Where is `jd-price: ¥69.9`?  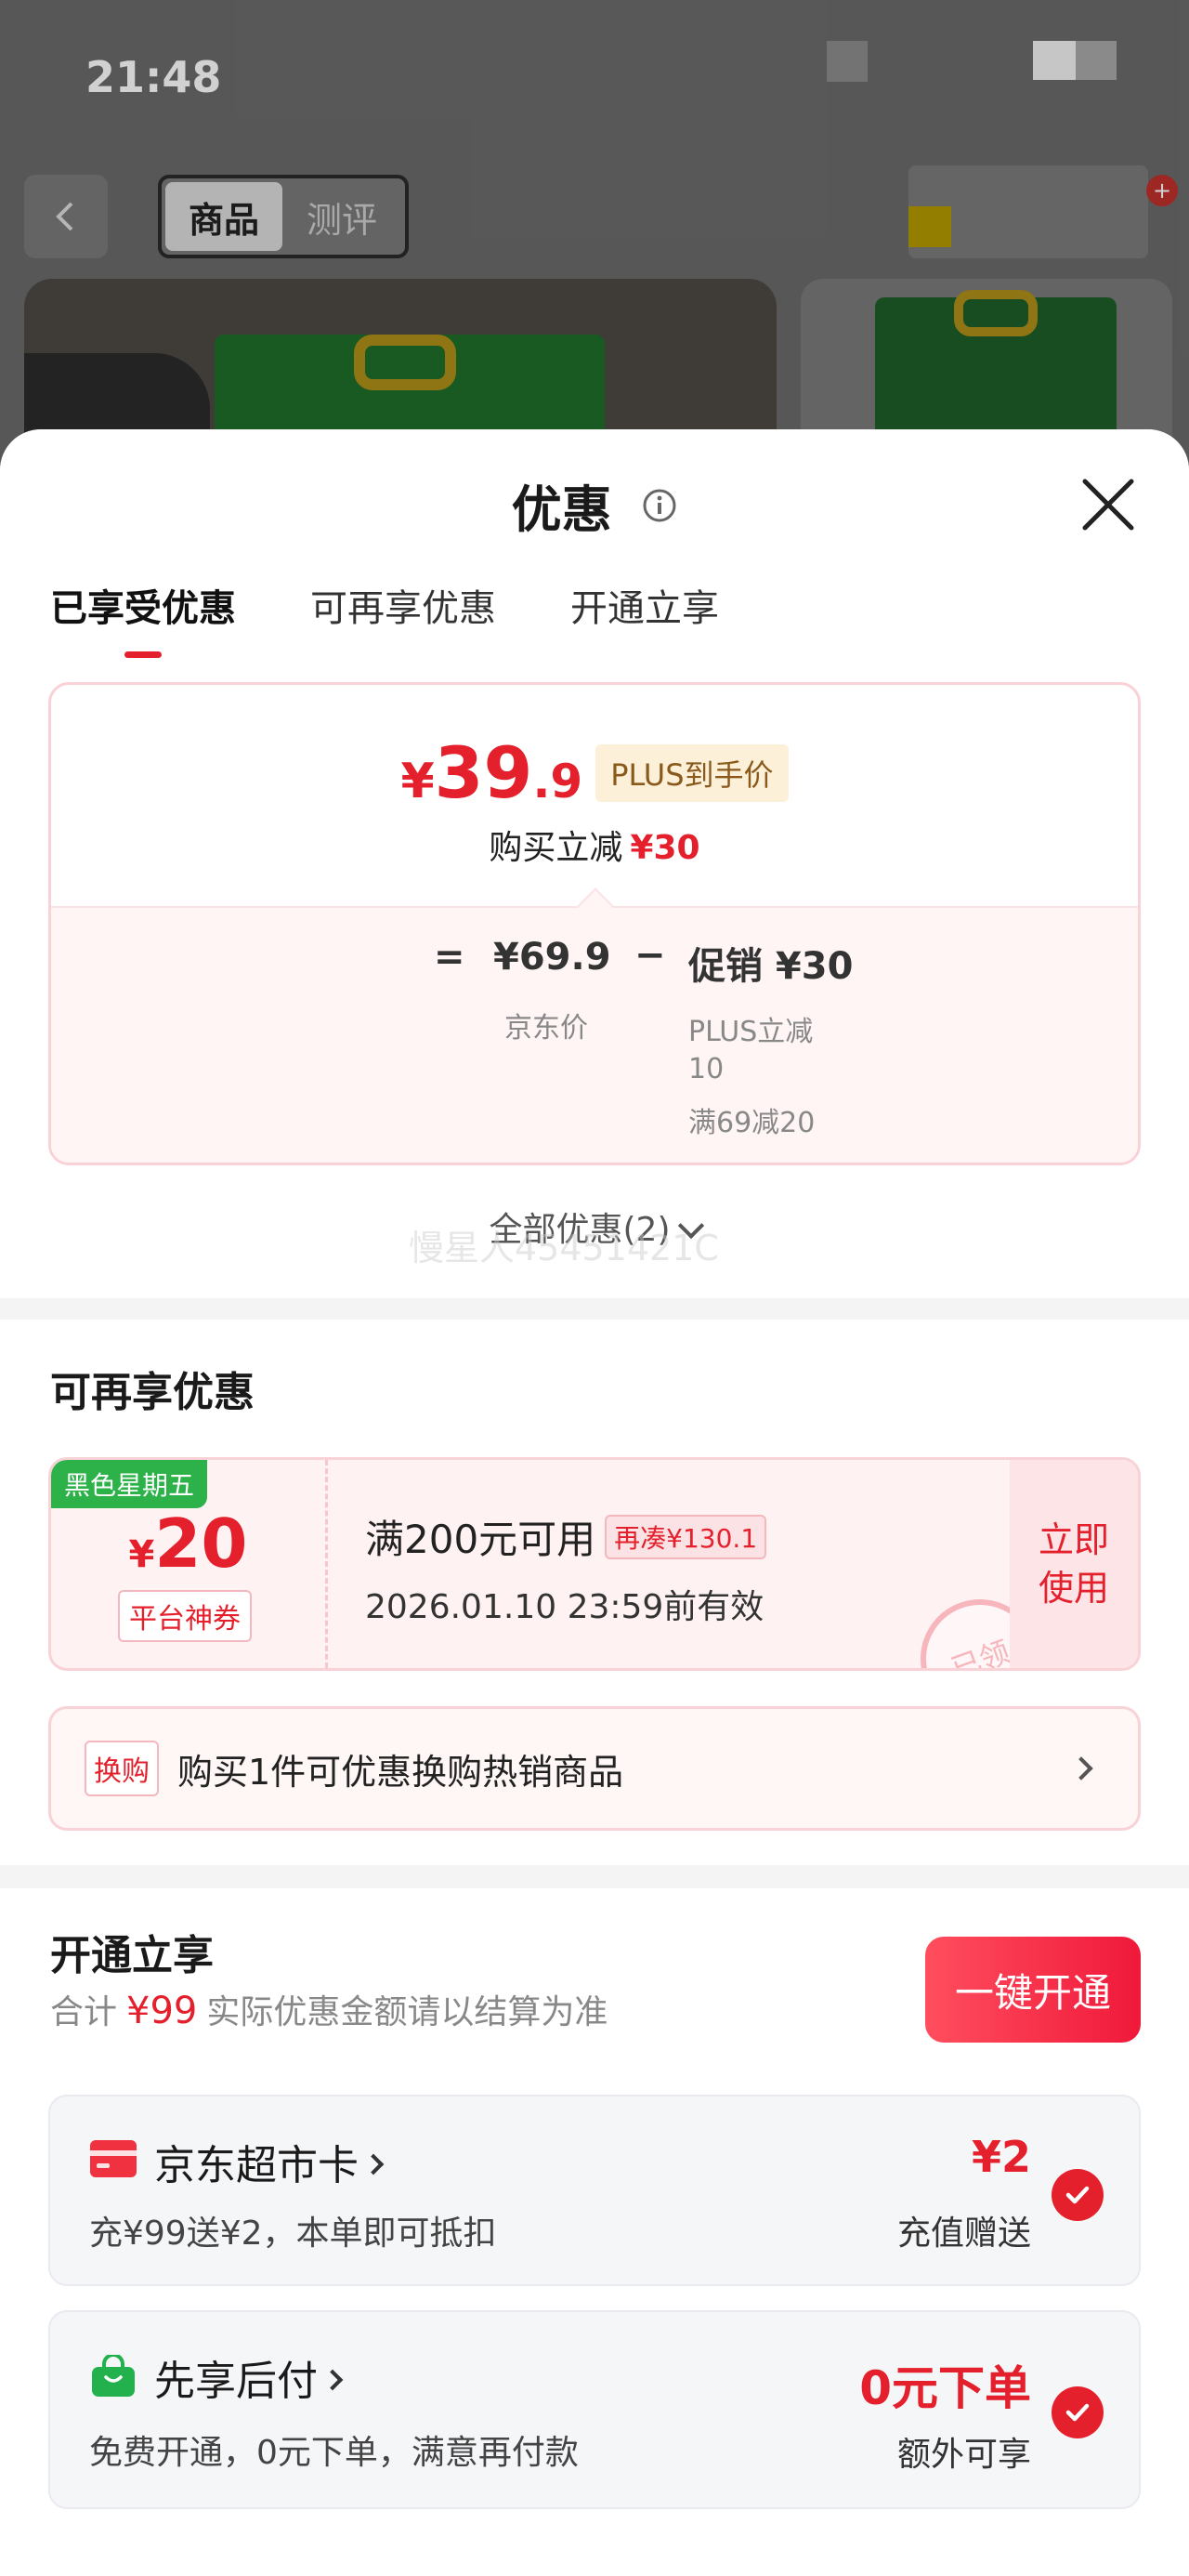
jd-price: ¥69.9 is located at coordinates (552, 957).